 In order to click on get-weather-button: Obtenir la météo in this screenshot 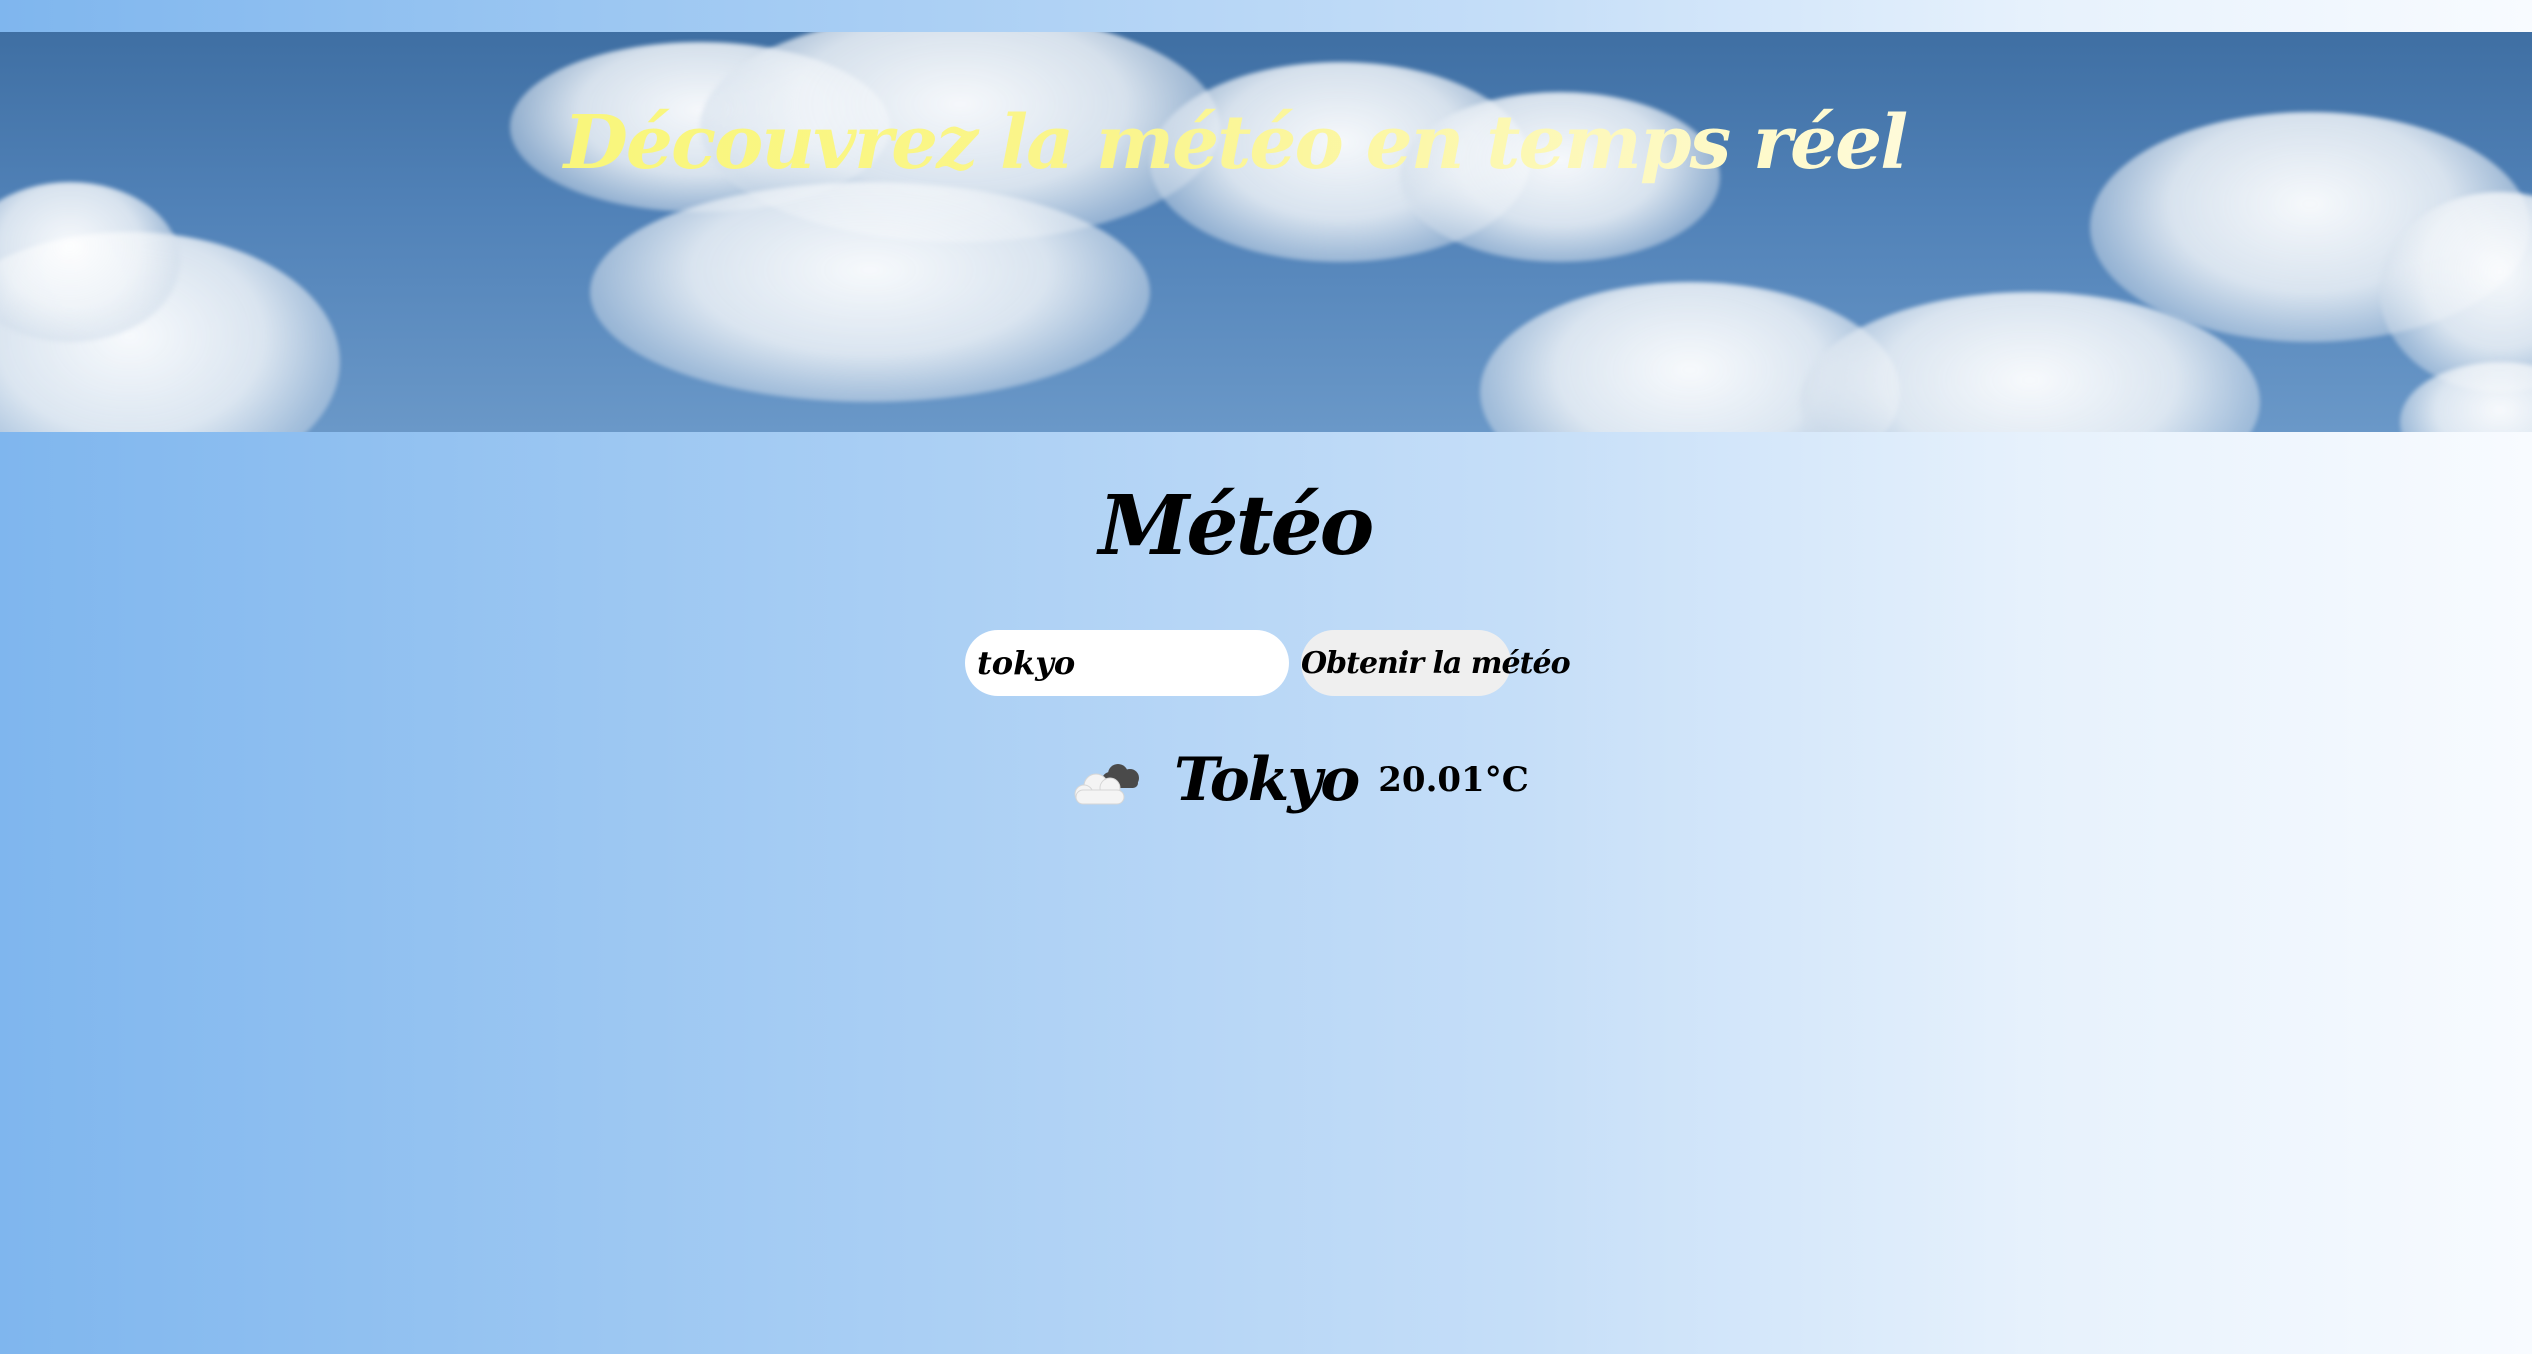, I will do `click(1436, 663)`.